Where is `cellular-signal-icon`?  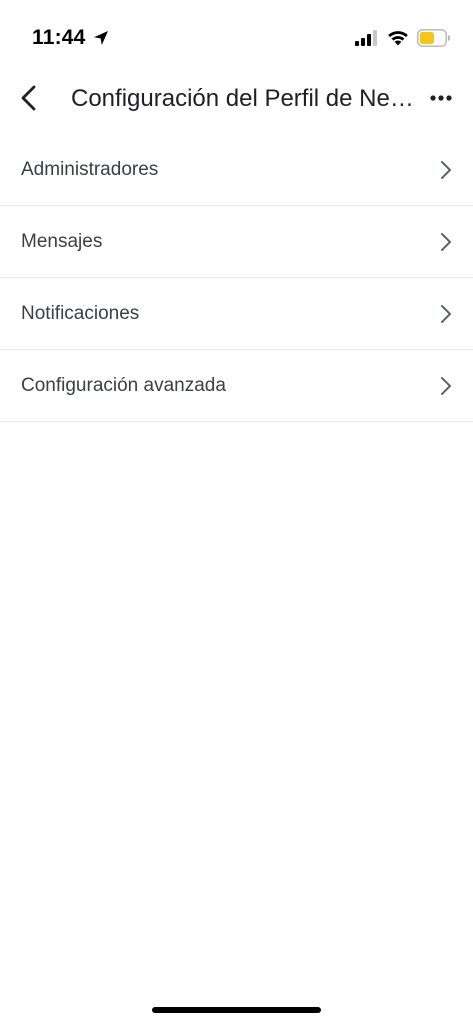
cellular-signal-icon is located at coordinates (366, 38).